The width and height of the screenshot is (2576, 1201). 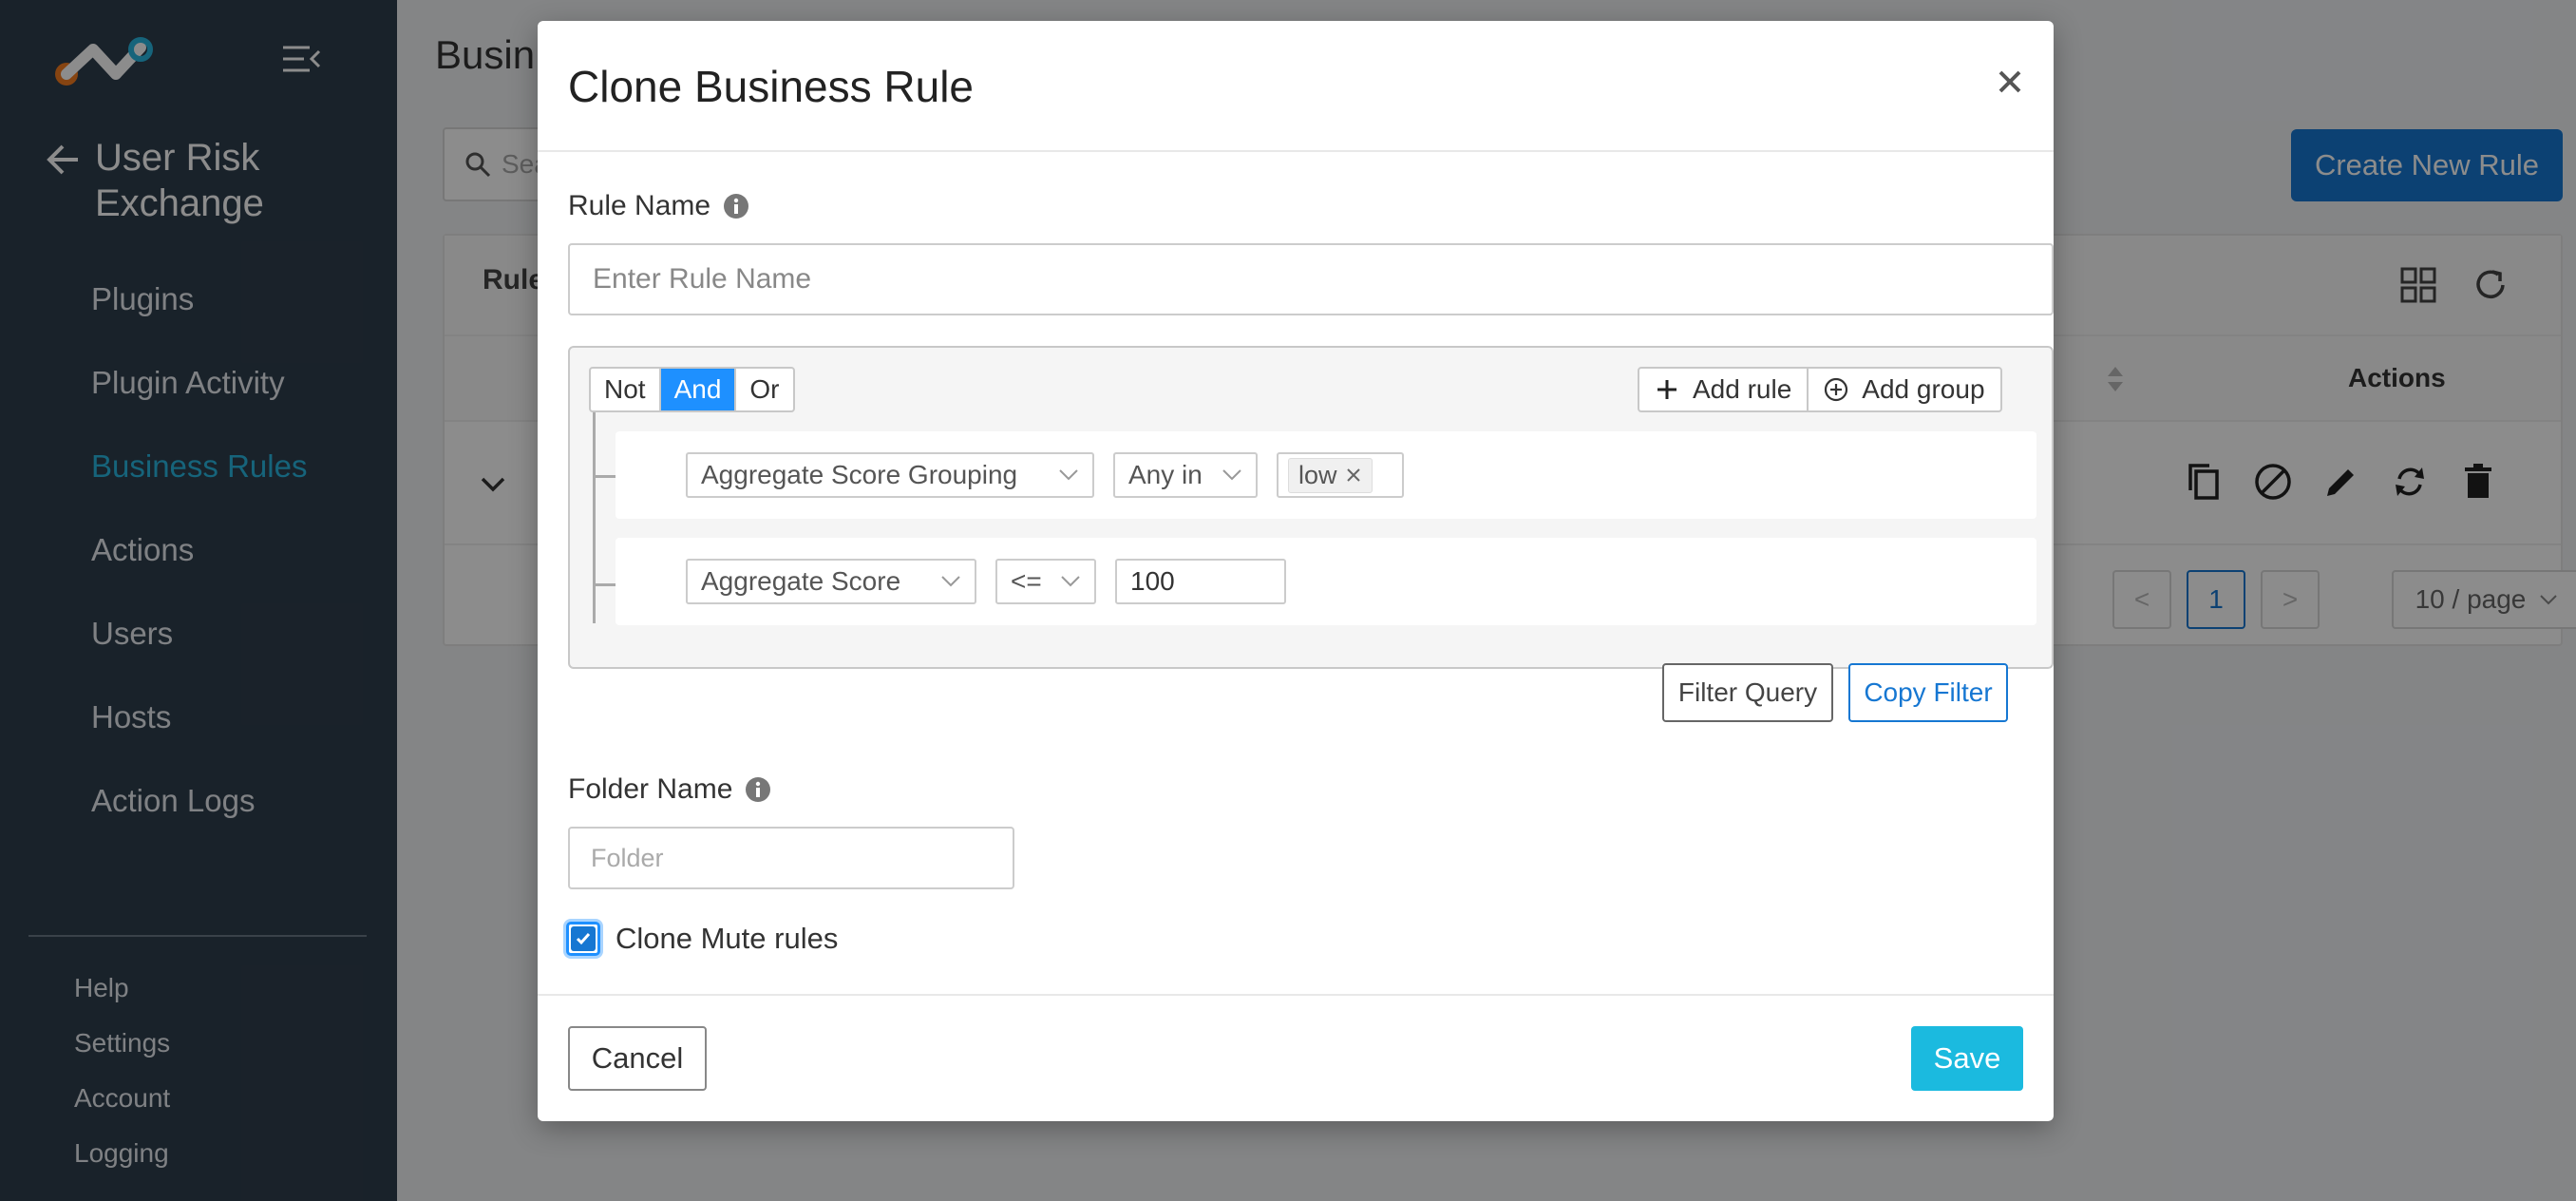 I want to click on rule-field-value: Aggregate Score Grouping, so click(x=859, y=474).